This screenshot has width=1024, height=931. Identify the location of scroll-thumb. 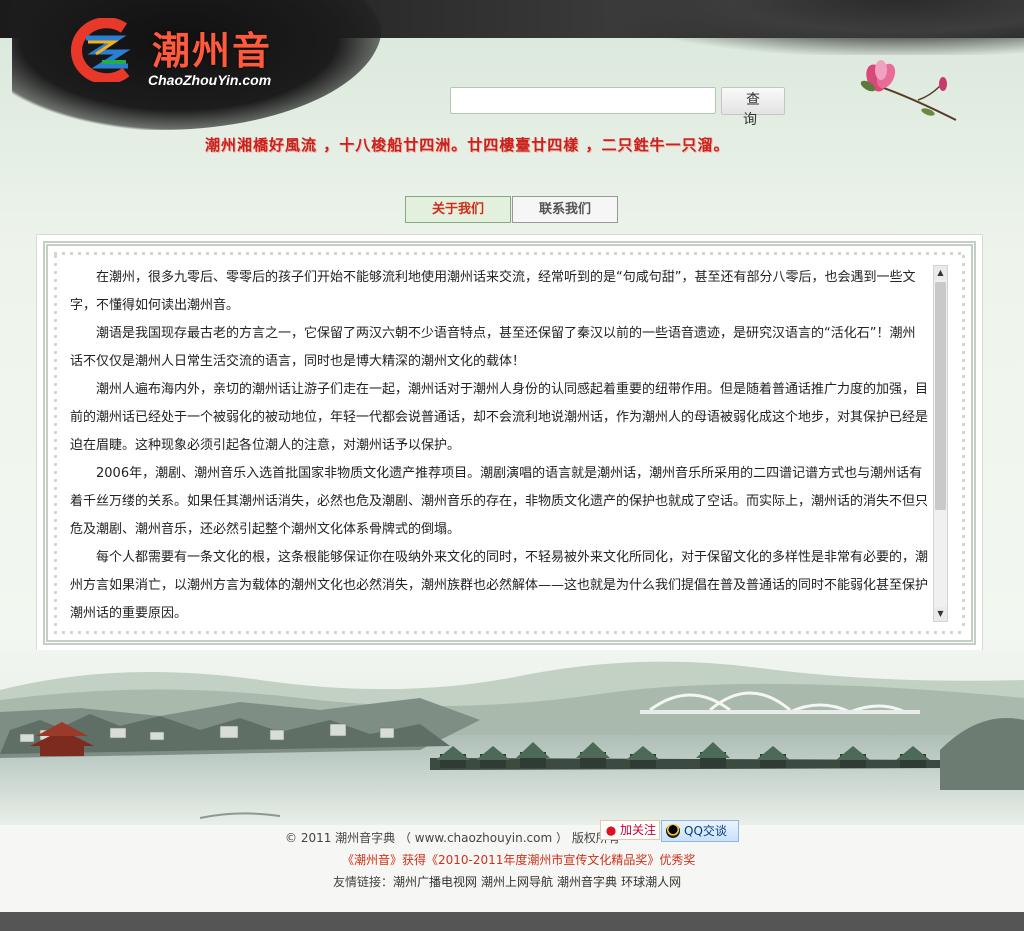
(940, 396).